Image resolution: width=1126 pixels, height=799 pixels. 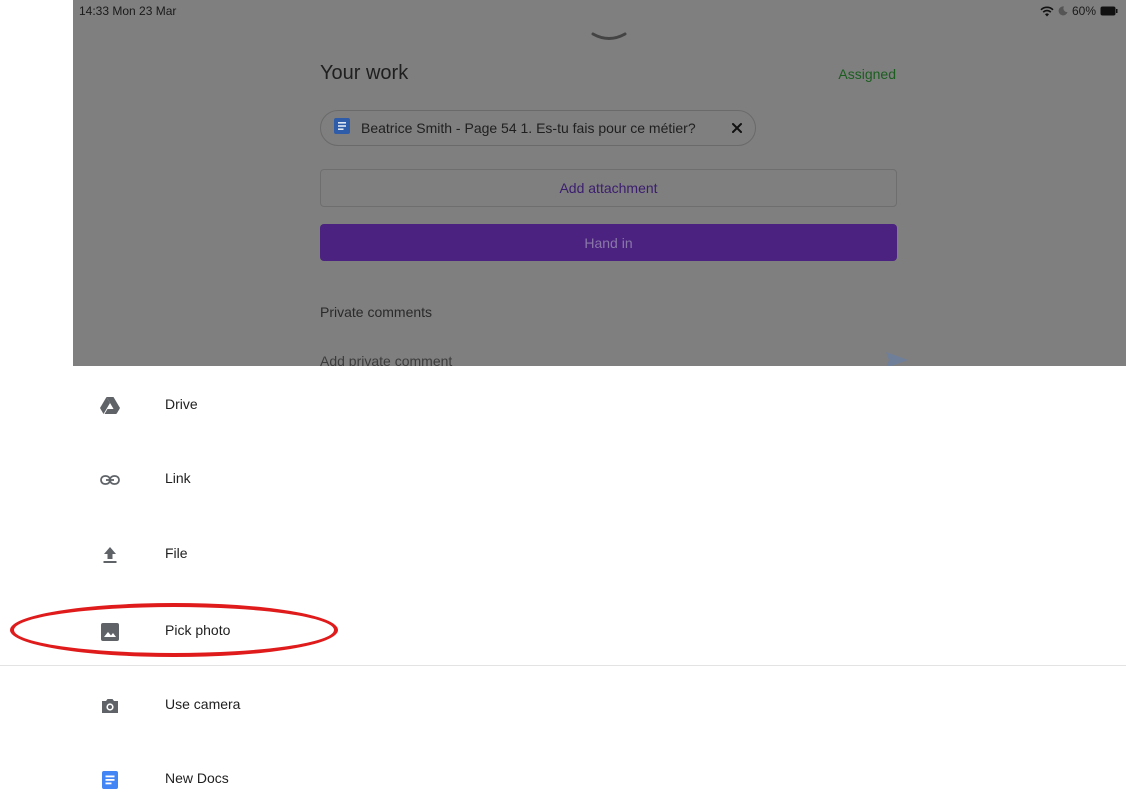 What do you see at coordinates (174, 630) in the screenshot?
I see `highlight-ring-annotation` at bounding box center [174, 630].